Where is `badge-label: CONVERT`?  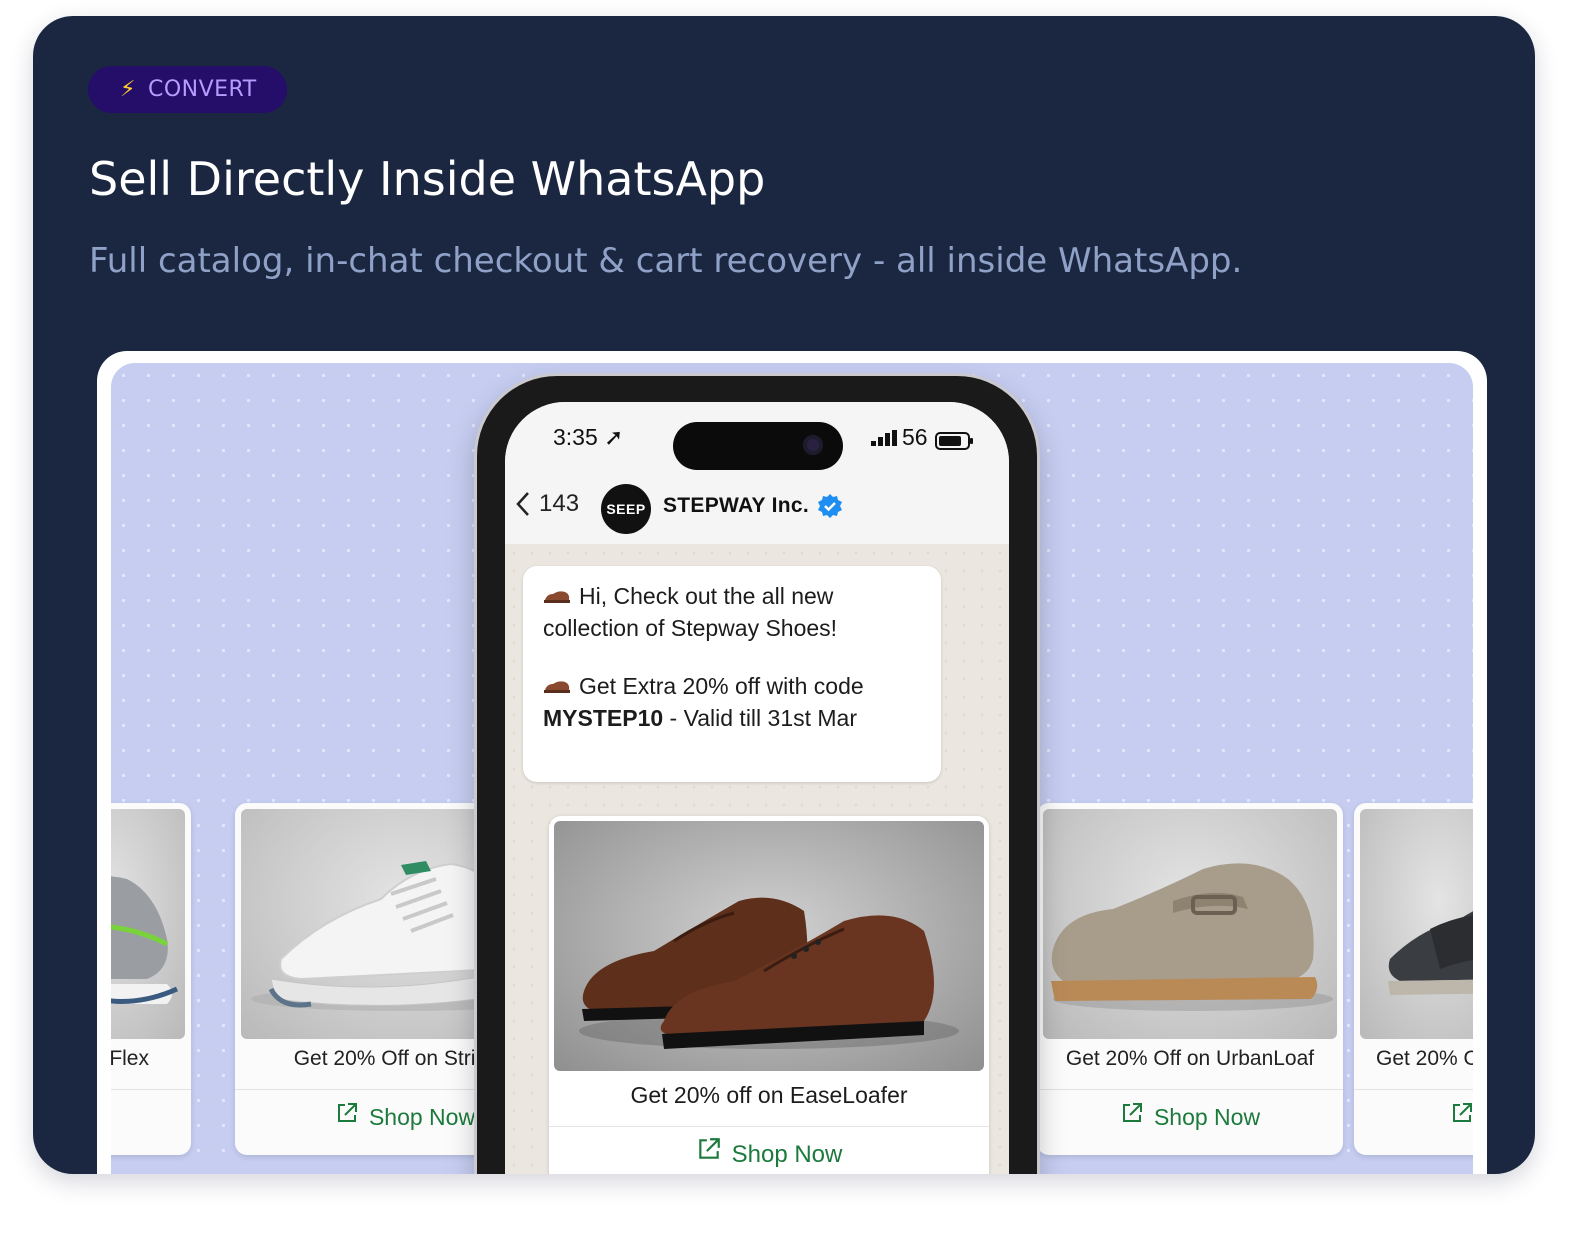 badge-label: CONVERT is located at coordinates (202, 89).